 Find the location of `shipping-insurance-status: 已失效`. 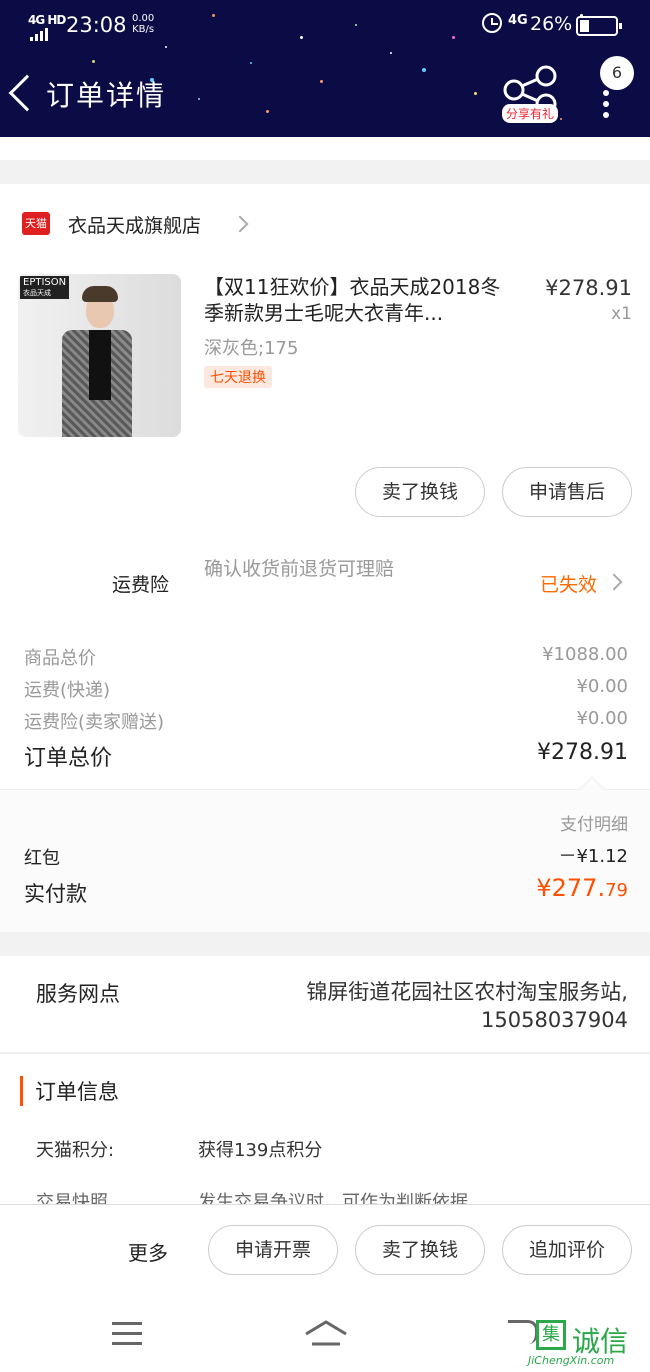

shipping-insurance-status: 已失效 is located at coordinates (568, 583).